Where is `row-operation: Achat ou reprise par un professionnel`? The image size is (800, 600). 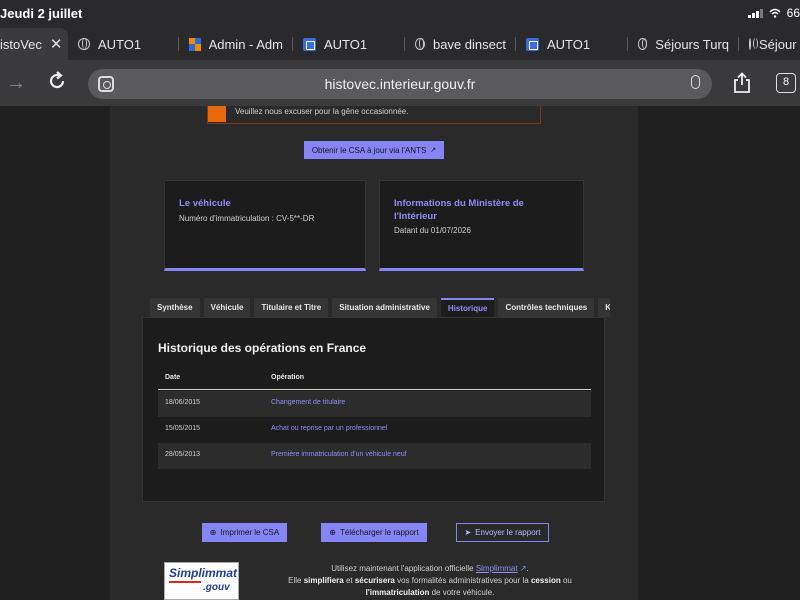 row-operation: Achat ou reprise par un professionnel is located at coordinates (329, 428).